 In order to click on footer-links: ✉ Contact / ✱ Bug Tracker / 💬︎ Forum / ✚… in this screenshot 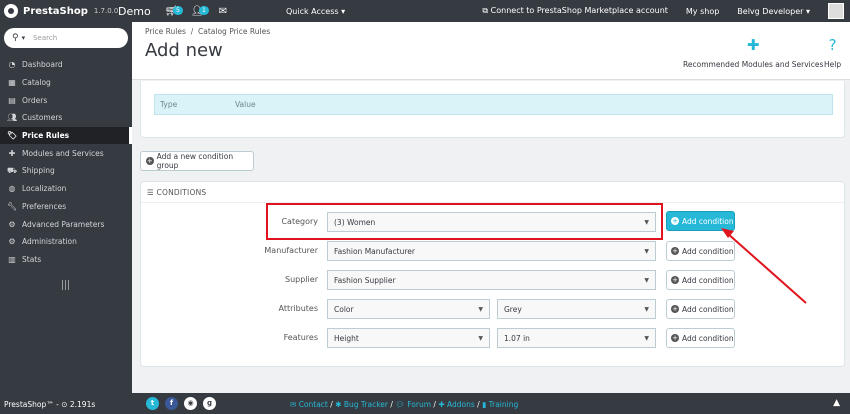, I will do `click(404, 404)`.